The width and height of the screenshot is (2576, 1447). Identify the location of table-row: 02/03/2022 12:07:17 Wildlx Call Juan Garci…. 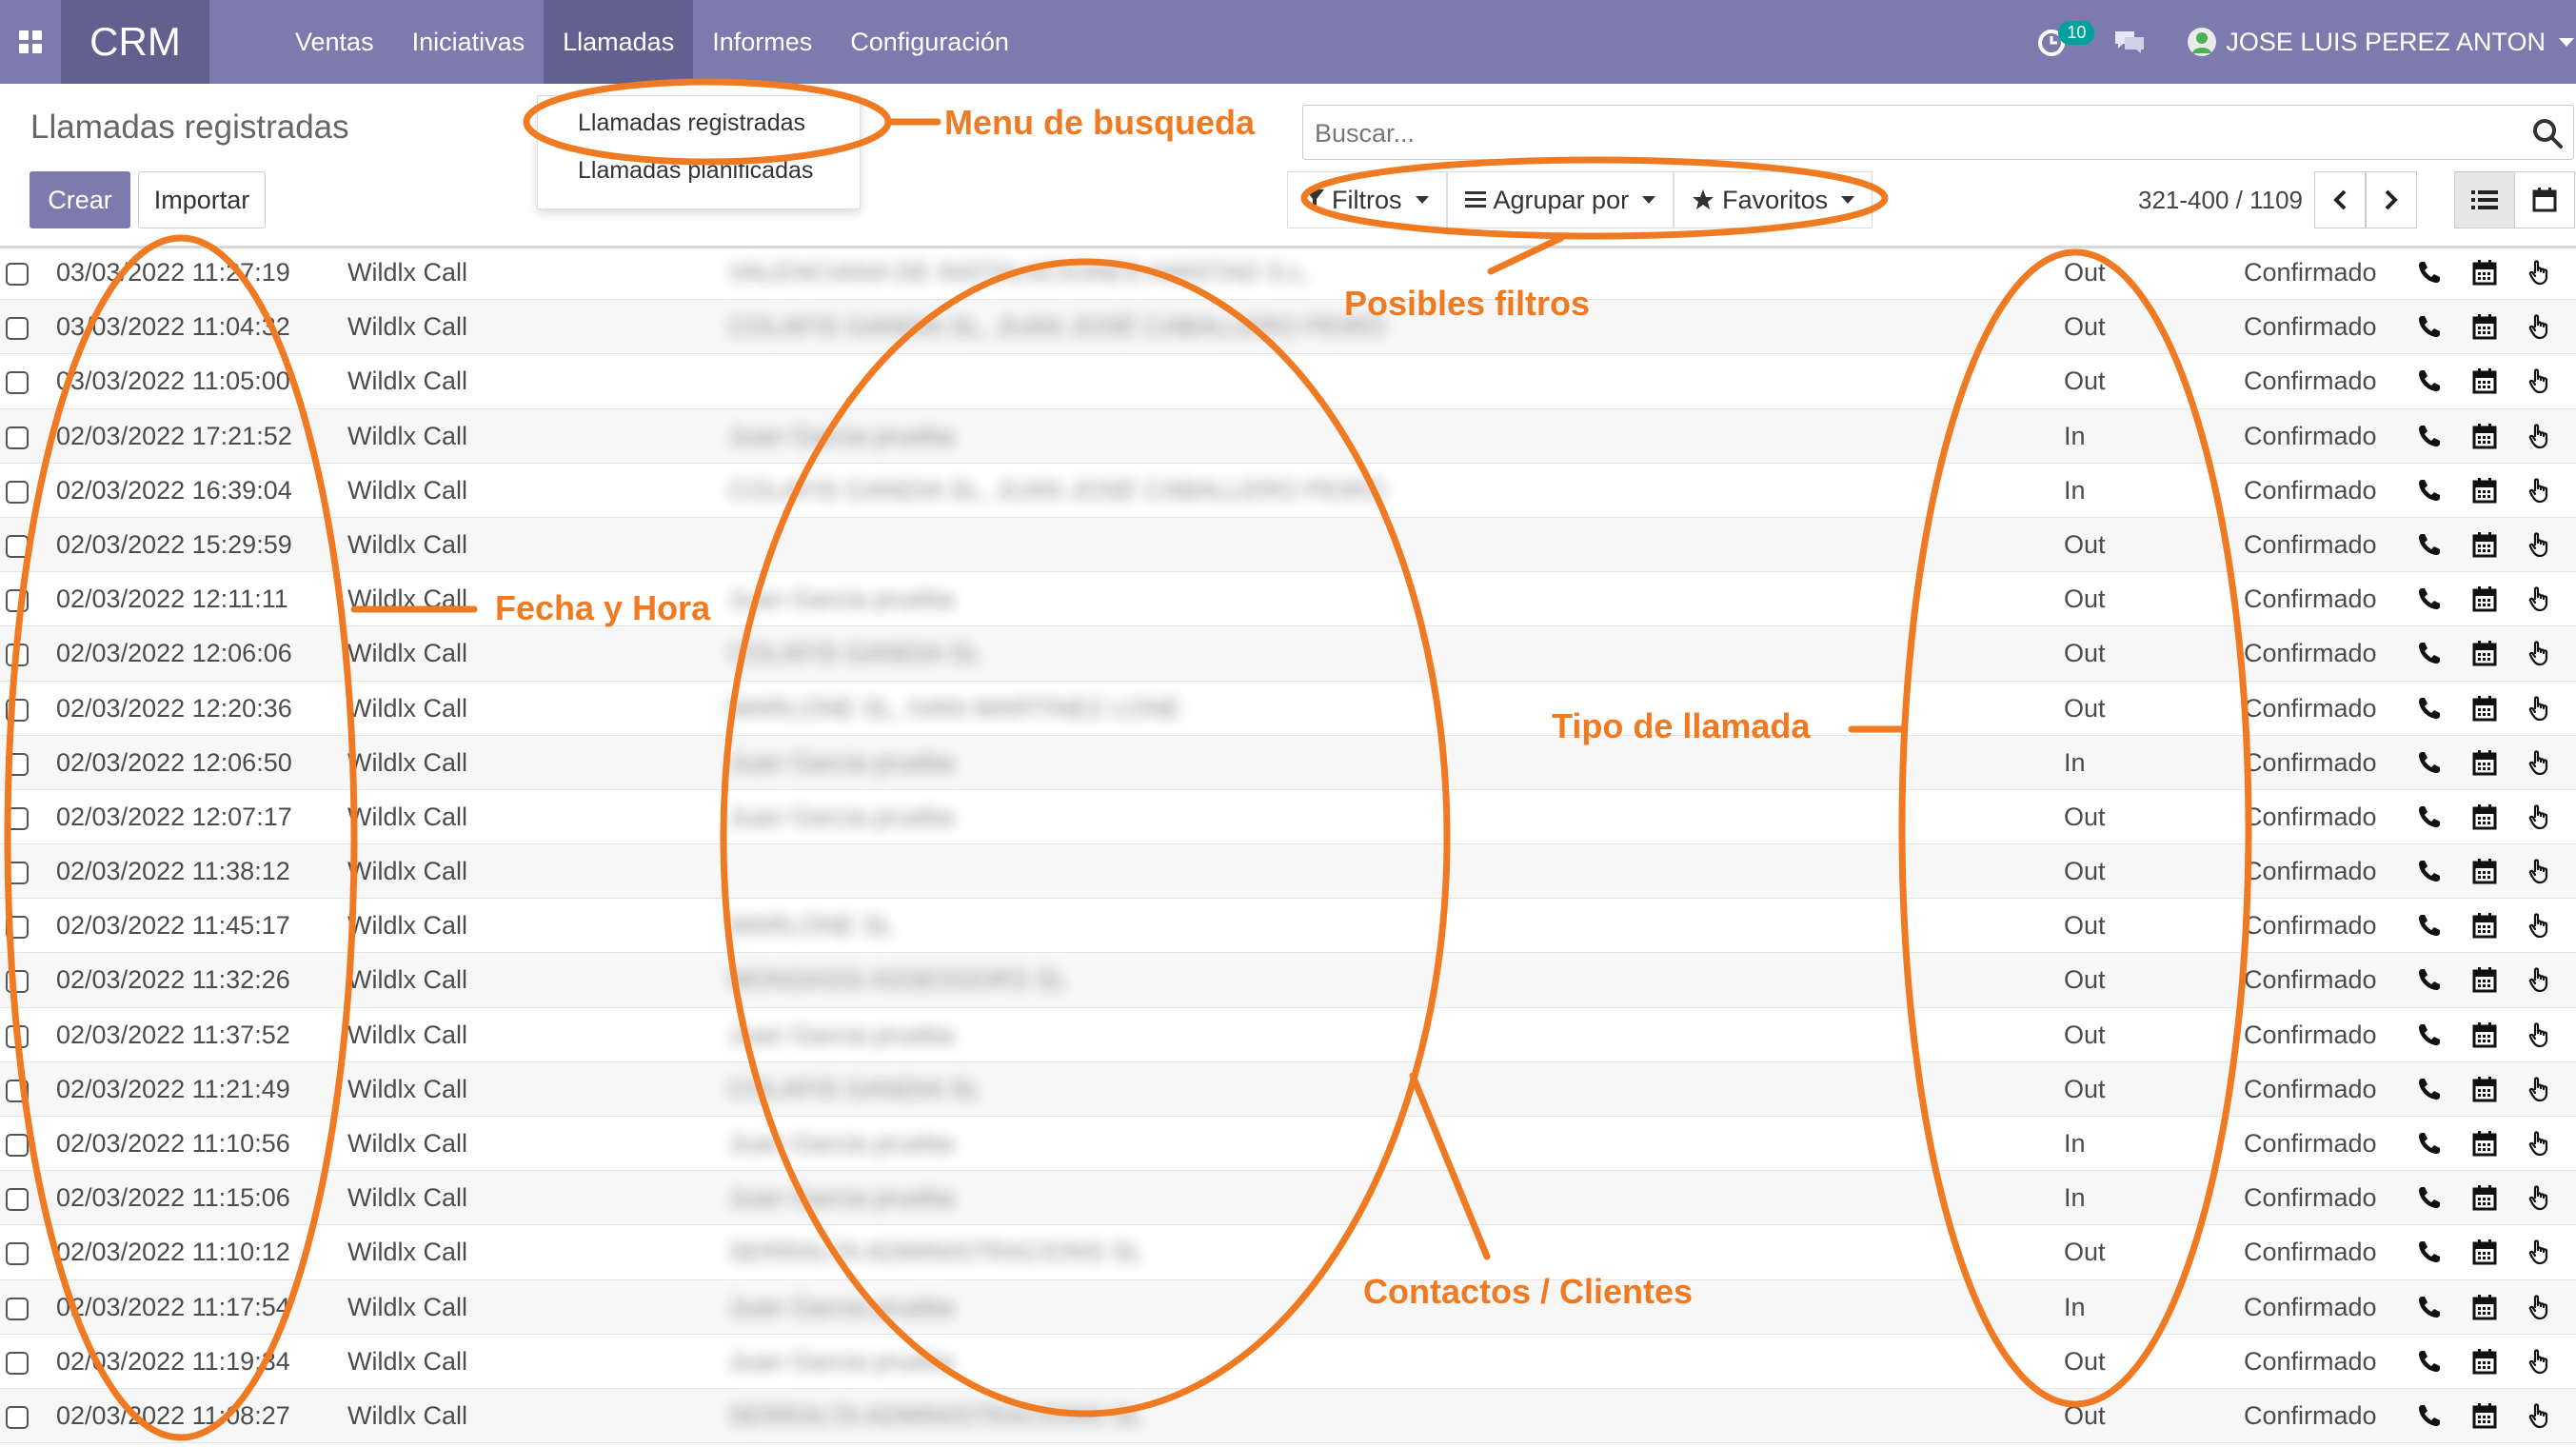
(1288, 817).